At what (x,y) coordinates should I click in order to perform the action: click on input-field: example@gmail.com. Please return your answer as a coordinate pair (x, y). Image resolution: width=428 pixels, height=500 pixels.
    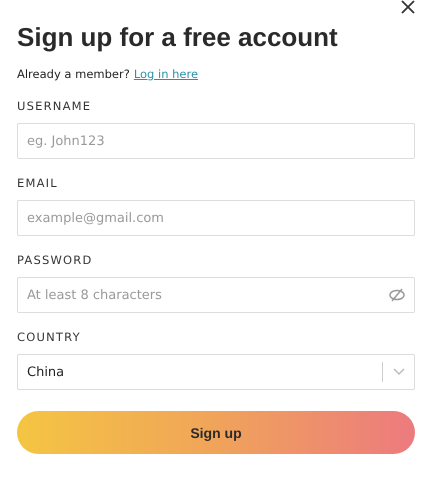
    Looking at the image, I should click on (216, 218).